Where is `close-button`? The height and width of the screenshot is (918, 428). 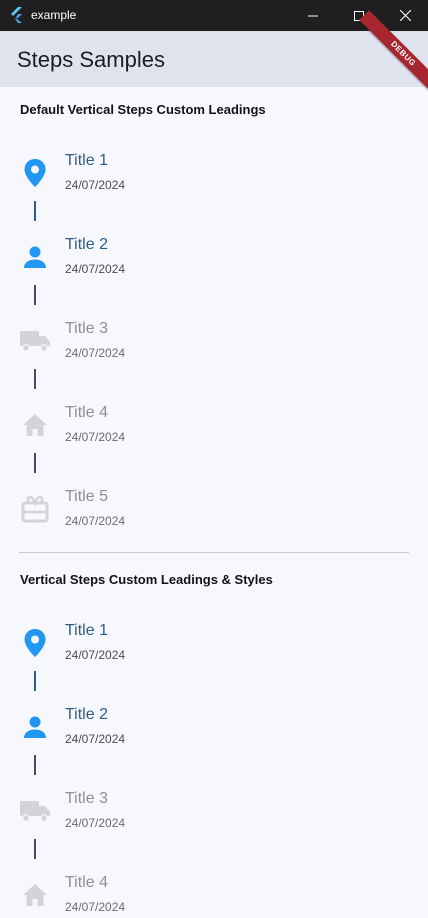
close-button is located at coordinates (405, 15).